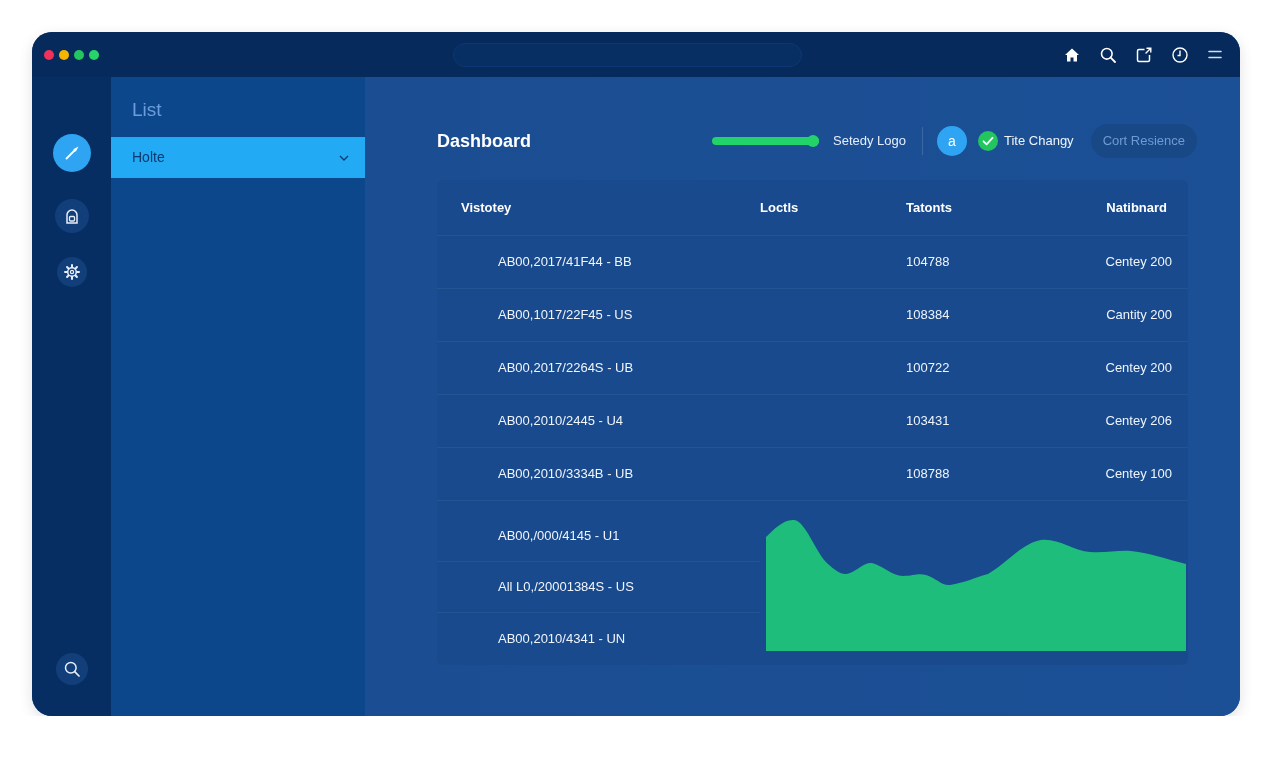 The image size is (1280, 768). I want to click on slider-track, so click(765, 141).